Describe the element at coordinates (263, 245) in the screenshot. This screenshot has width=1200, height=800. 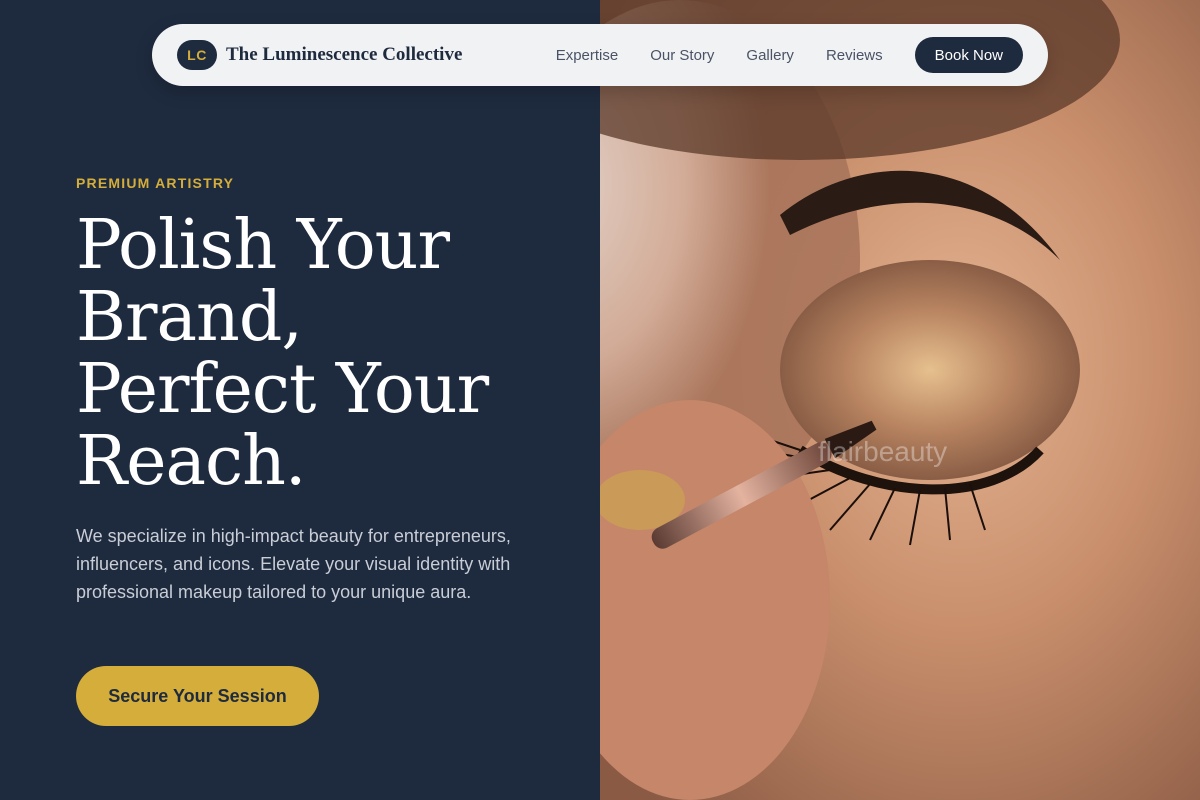
I see `headline-line: Polish Your` at that location.